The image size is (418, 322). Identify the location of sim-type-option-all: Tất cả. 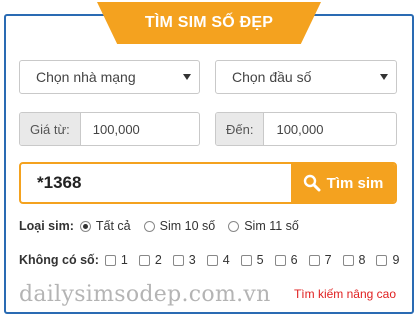
(105, 226).